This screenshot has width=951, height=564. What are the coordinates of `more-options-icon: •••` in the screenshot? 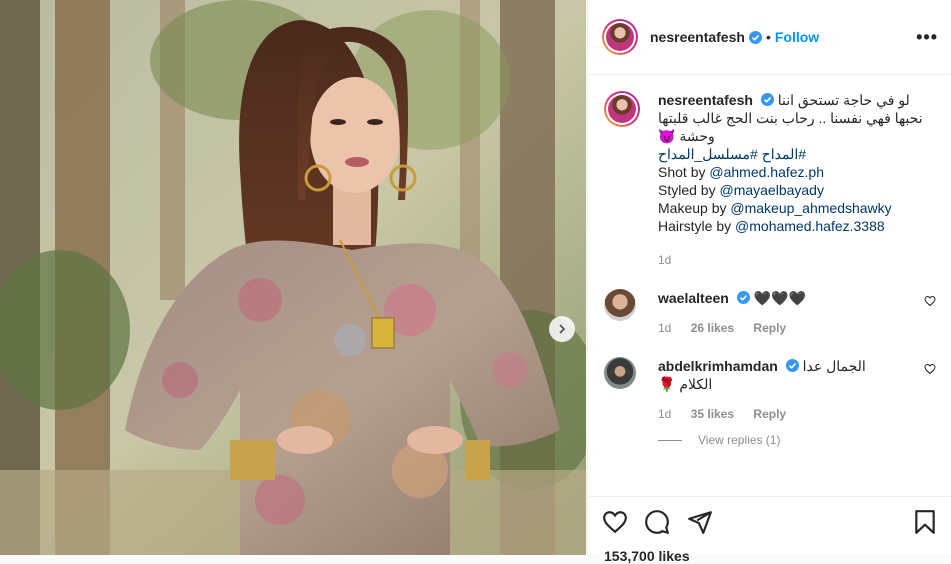 It's located at (927, 37).